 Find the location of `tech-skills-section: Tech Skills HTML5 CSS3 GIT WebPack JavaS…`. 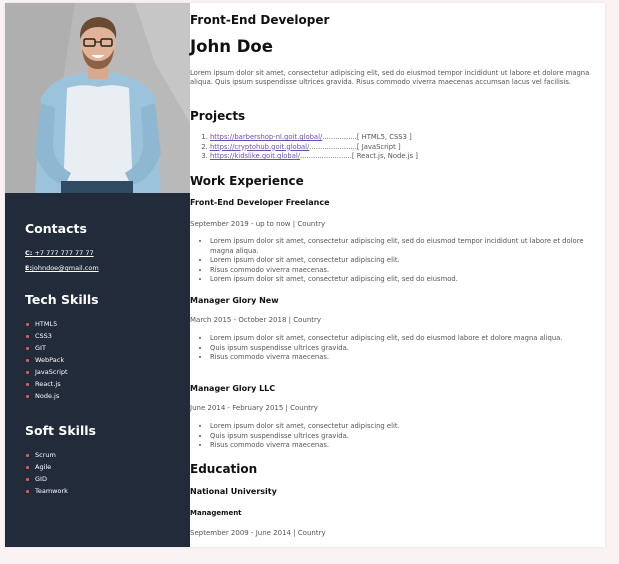

tech-skills-section: Tech Skills HTML5 CSS3 GIT WebPack JavaS… is located at coordinates (105, 347).